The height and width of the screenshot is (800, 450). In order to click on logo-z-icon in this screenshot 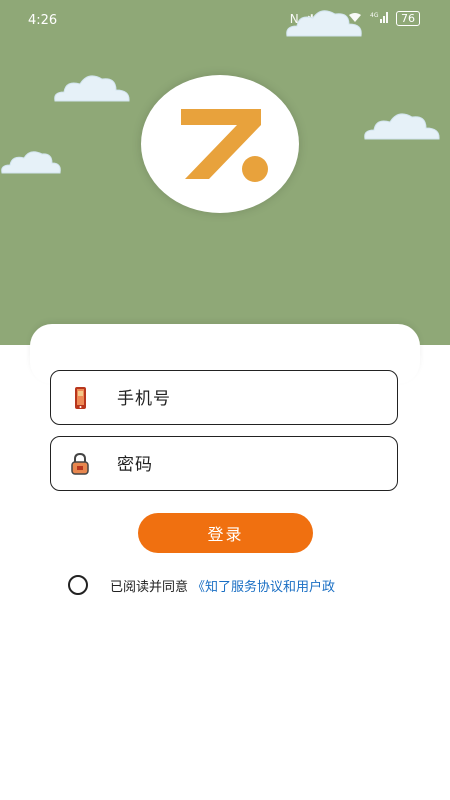, I will do `click(224, 145)`.